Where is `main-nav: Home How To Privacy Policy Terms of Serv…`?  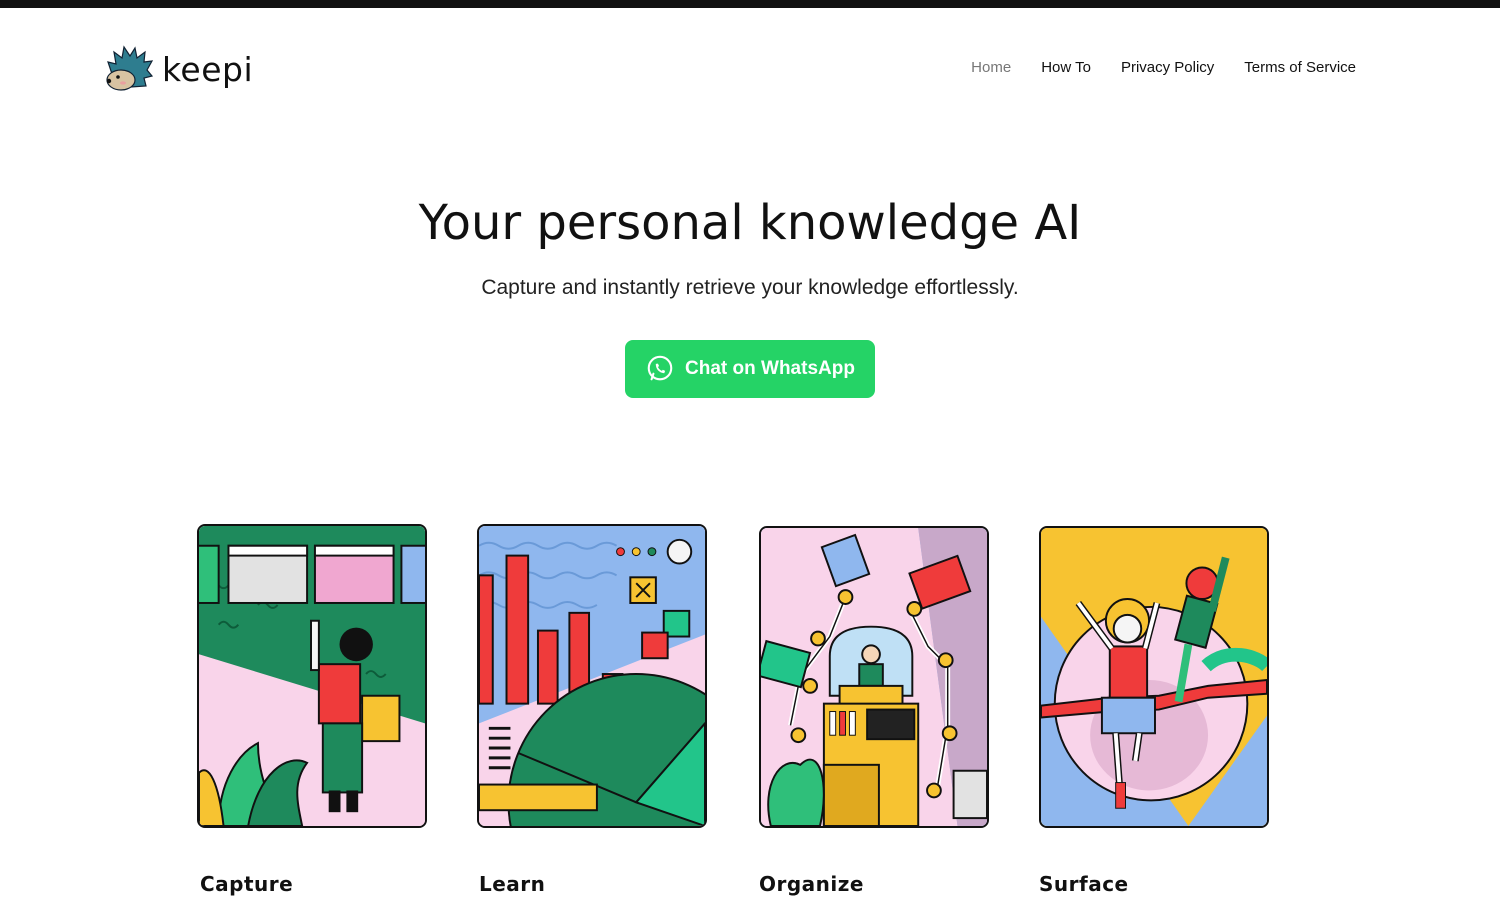
main-nav: Home How To Privacy Policy Terms of Serv… is located at coordinates (1163, 67).